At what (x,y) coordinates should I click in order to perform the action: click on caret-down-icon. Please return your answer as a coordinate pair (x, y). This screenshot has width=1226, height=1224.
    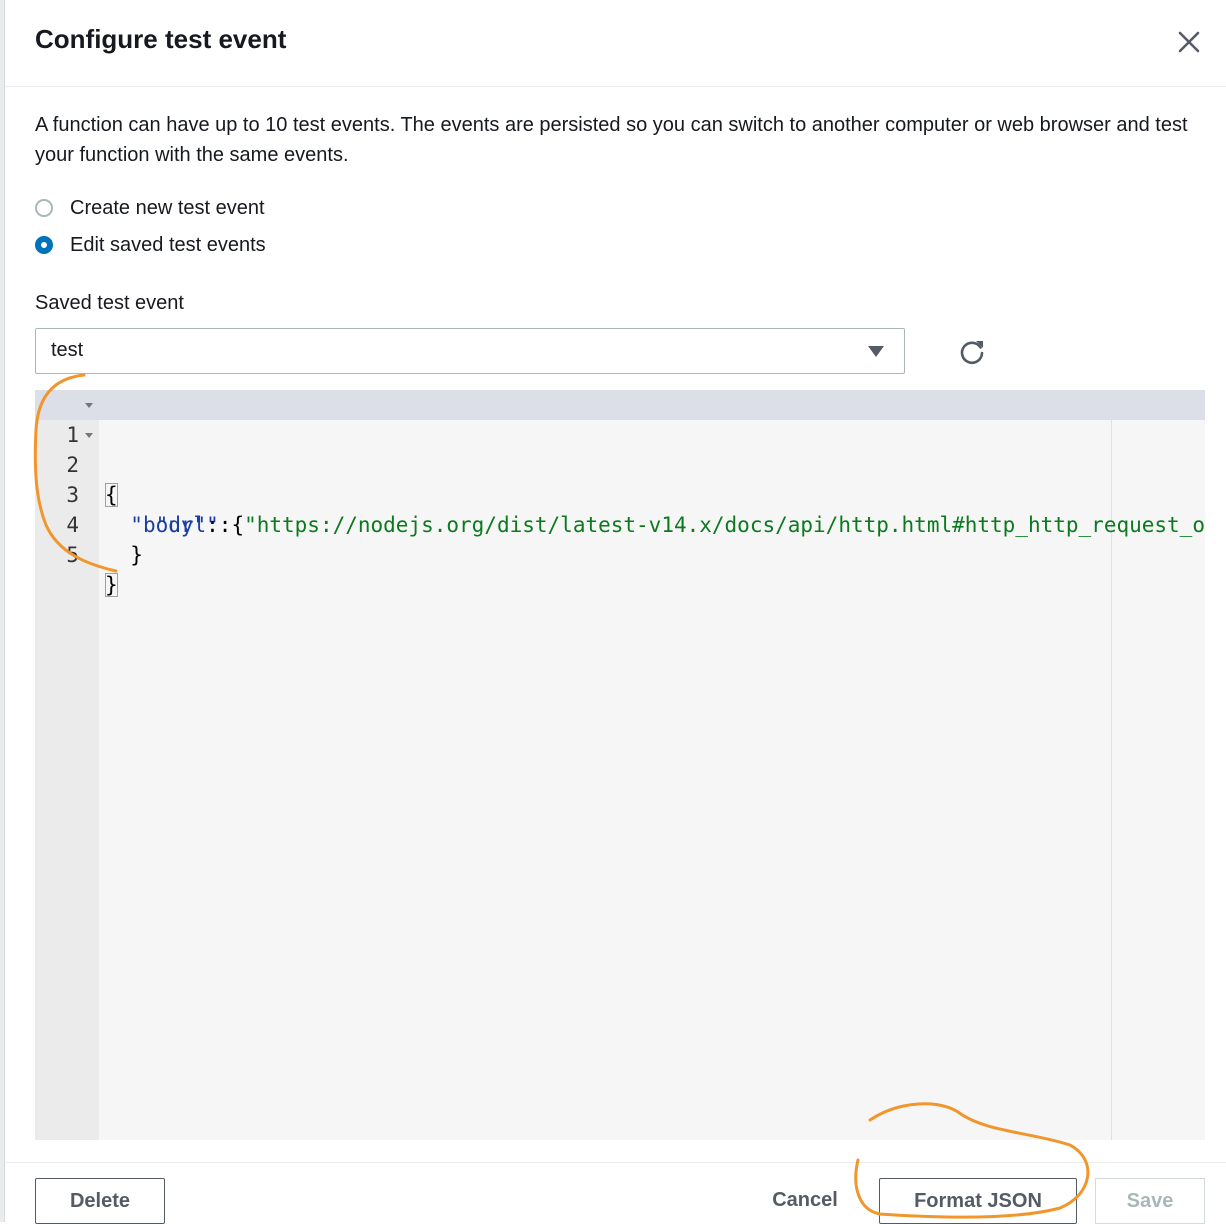
    Looking at the image, I should click on (876, 351).